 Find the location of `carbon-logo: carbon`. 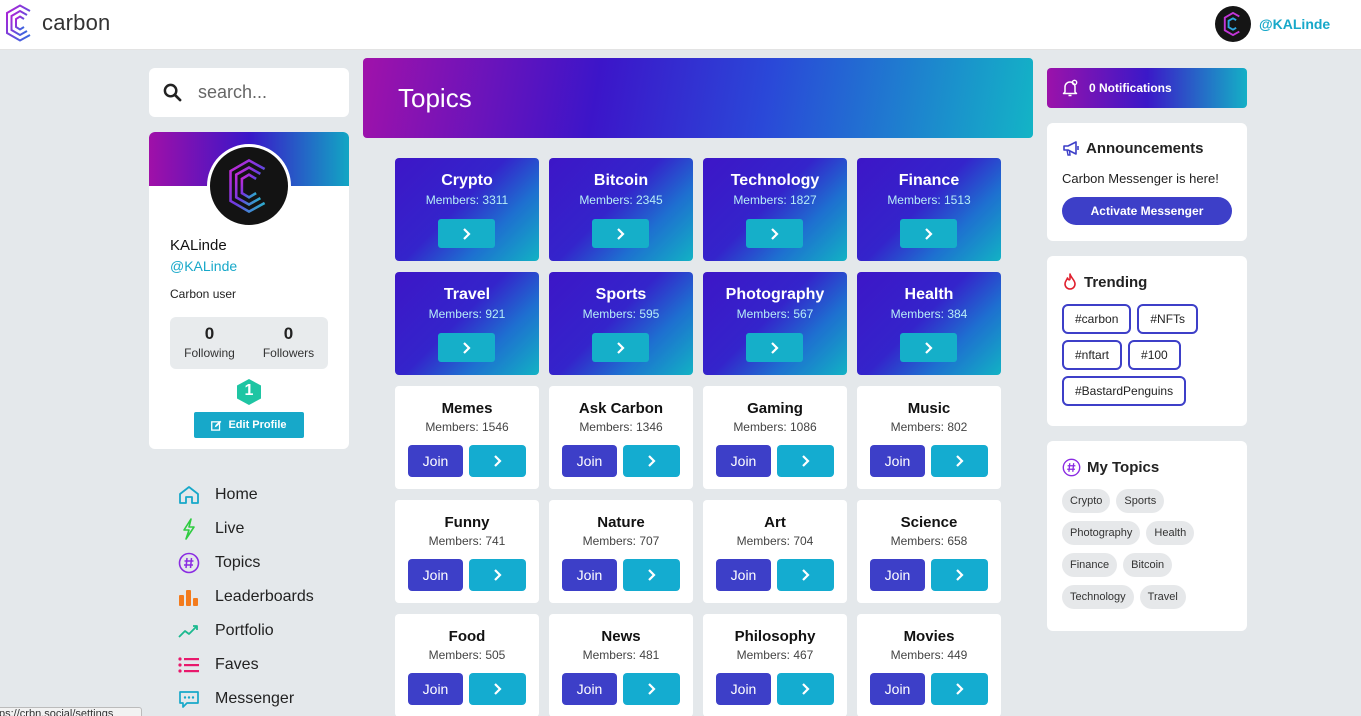

carbon-logo: carbon is located at coordinates (57, 23).